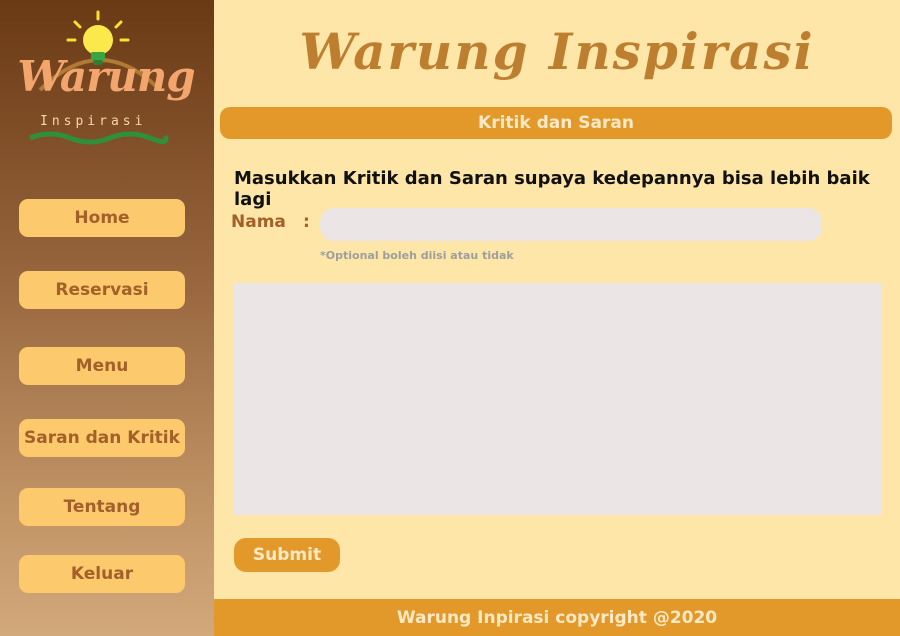 This screenshot has height=636, width=900. What do you see at coordinates (571, 224) in the screenshot?
I see `name-input` at bounding box center [571, 224].